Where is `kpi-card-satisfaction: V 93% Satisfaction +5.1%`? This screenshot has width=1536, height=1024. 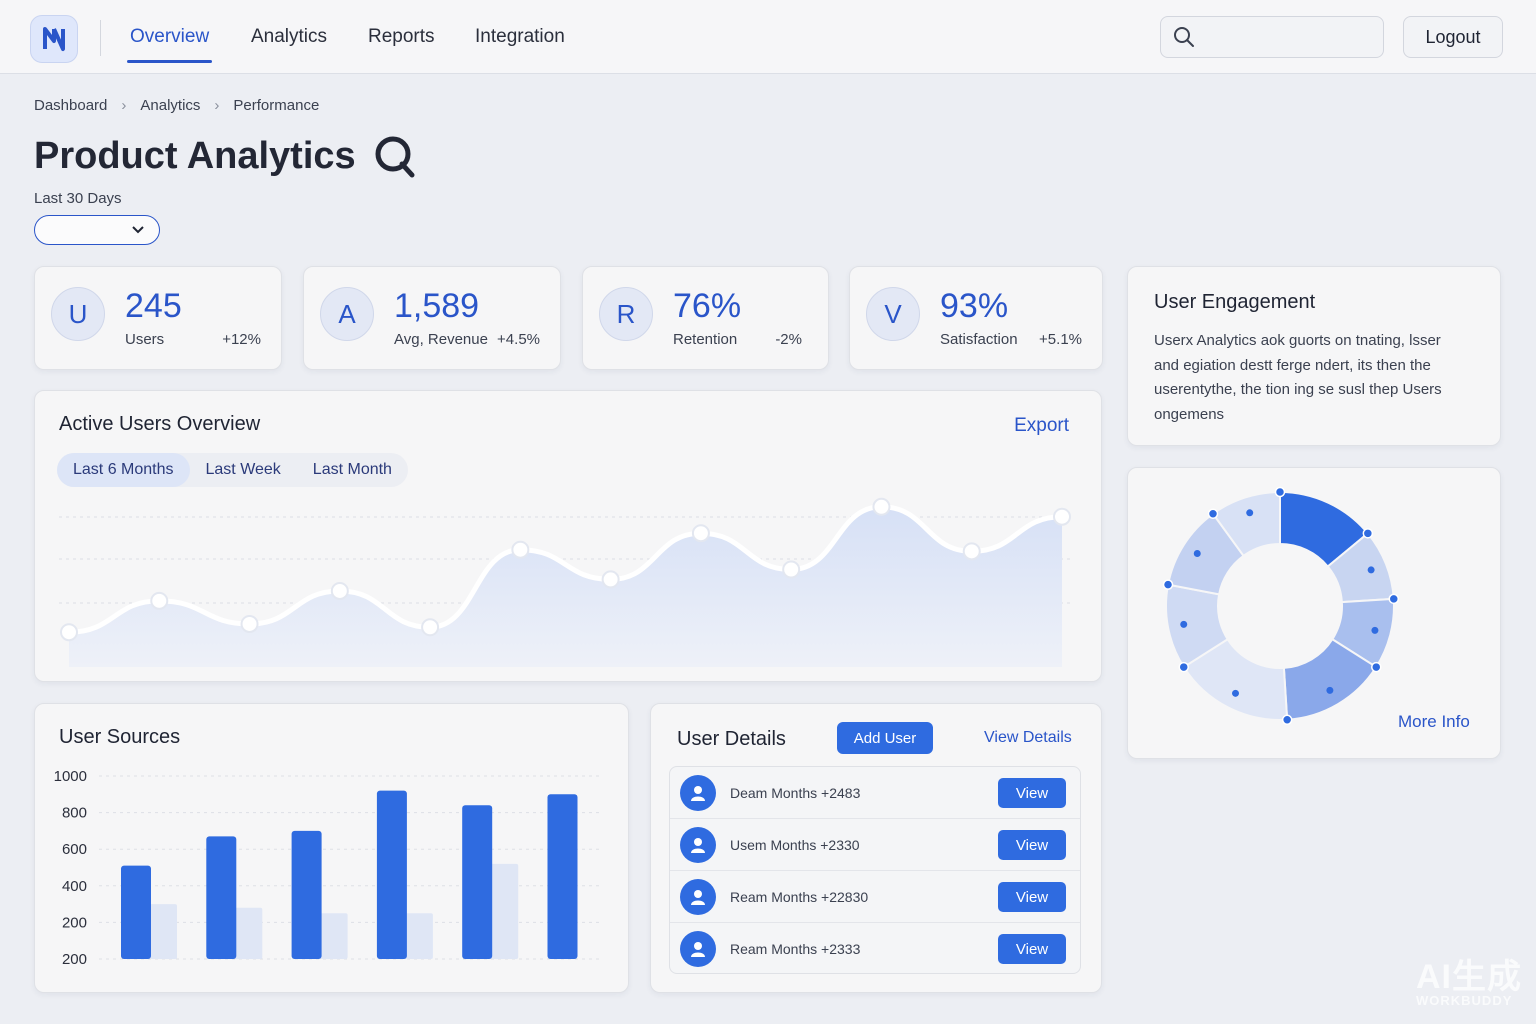 kpi-card-satisfaction: V 93% Satisfaction +5.1% is located at coordinates (976, 318).